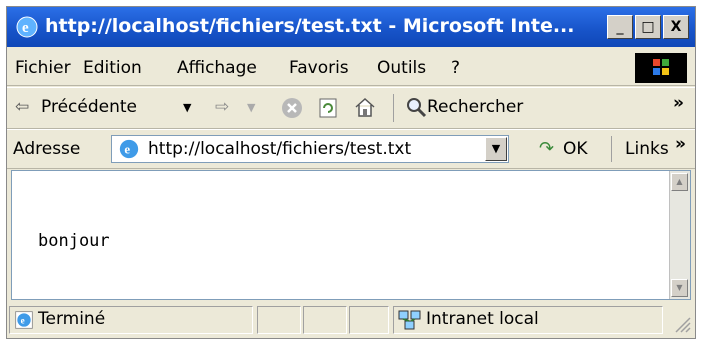  Describe the element at coordinates (43, 68) in the screenshot. I see `menu-fichier: Fichier` at that location.